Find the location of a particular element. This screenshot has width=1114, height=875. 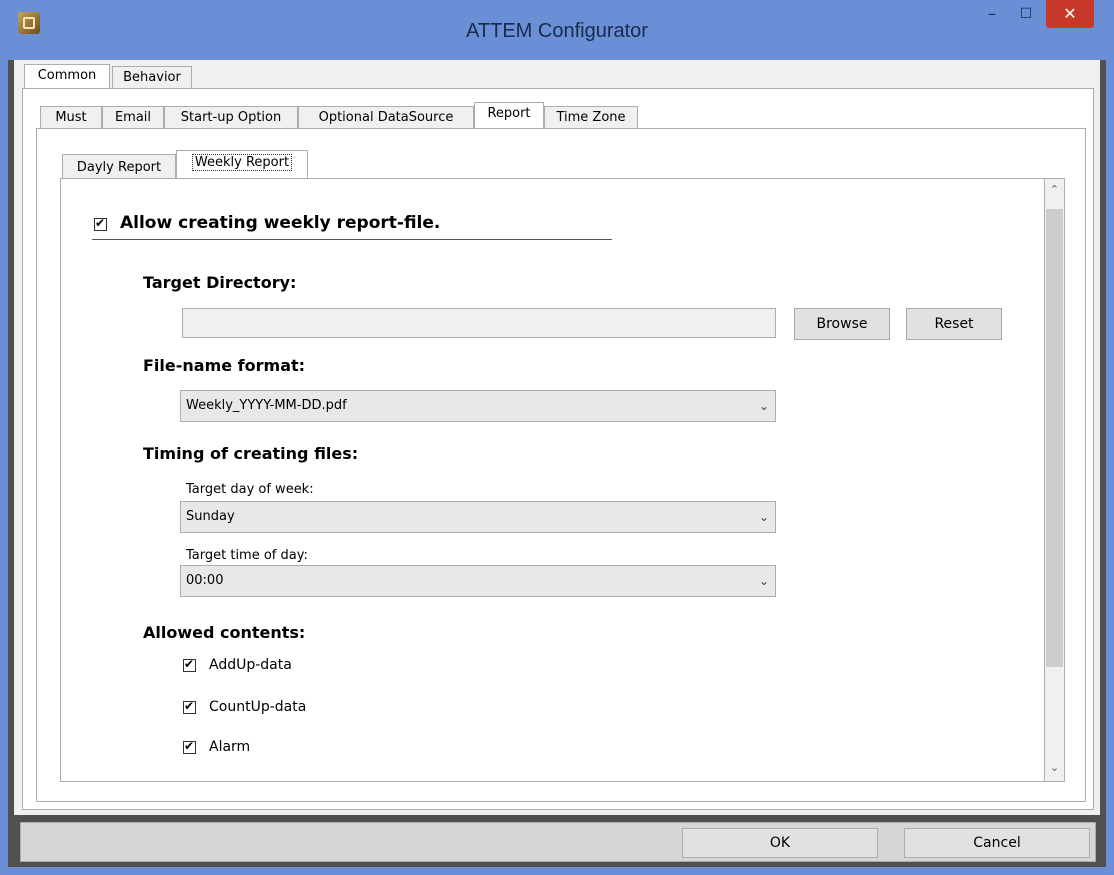

allow-weekly-label: Allow creating weekly report-file. is located at coordinates (280, 223).